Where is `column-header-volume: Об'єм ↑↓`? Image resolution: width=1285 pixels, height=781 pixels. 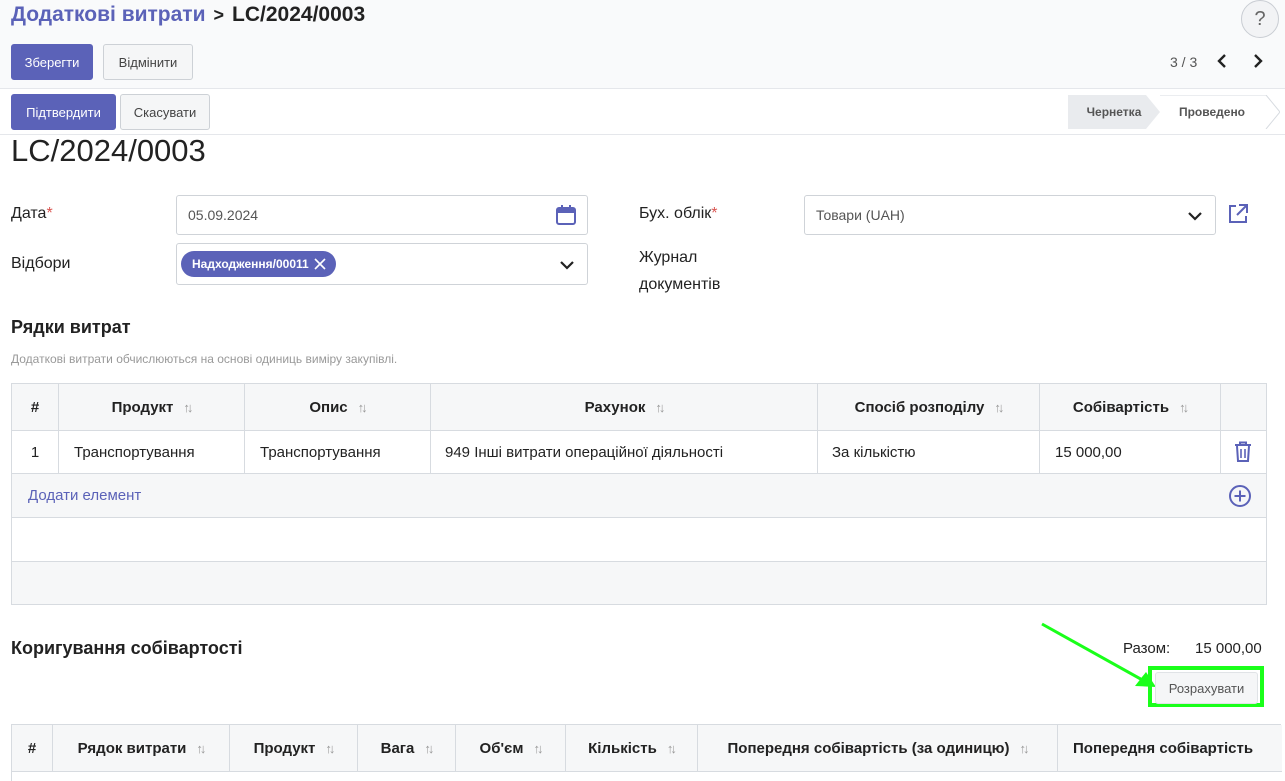 column-header-volume: Об'єм ↑↓ is located at coordinates (510, 748).